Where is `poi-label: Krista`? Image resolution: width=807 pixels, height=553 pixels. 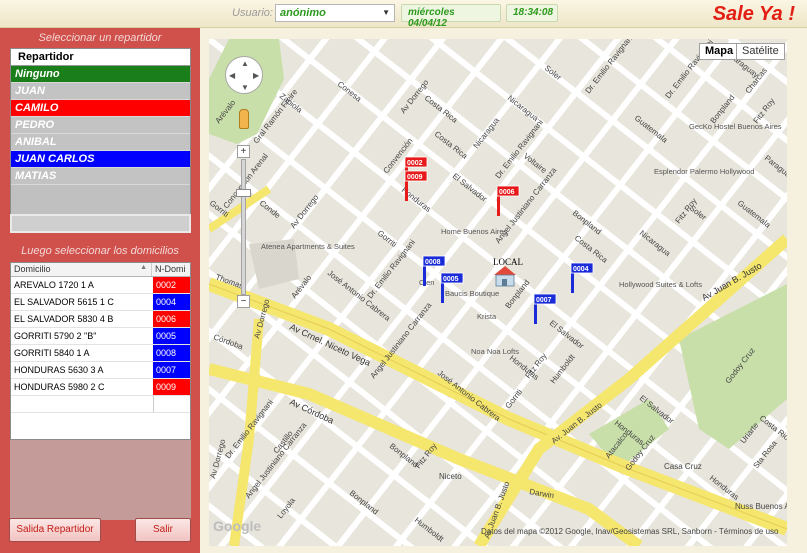 poi-label: Krista is located at coordinates (487, 316).